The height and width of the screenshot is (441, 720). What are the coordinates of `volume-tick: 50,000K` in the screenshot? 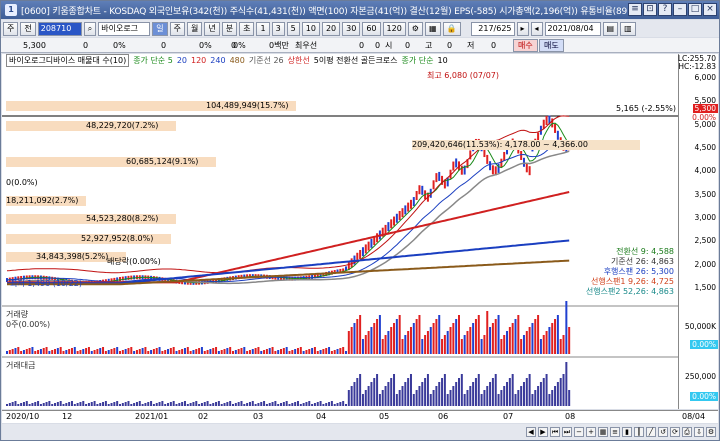 It's located at (700, 326).